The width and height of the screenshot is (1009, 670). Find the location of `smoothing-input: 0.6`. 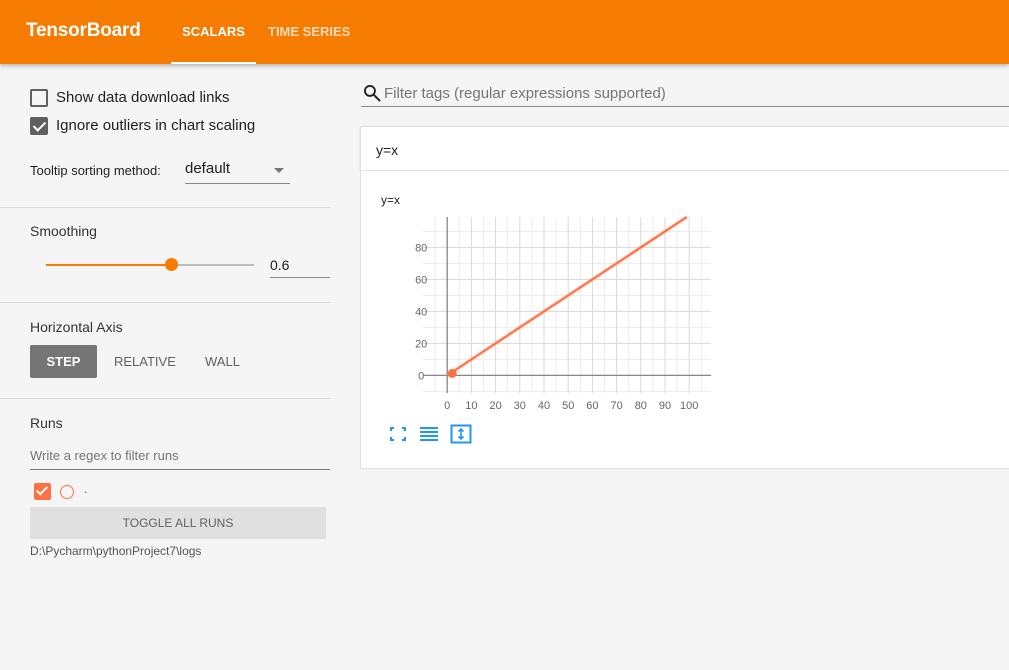

smoothing-input: 0.6 is located at coordinates (300, 266).